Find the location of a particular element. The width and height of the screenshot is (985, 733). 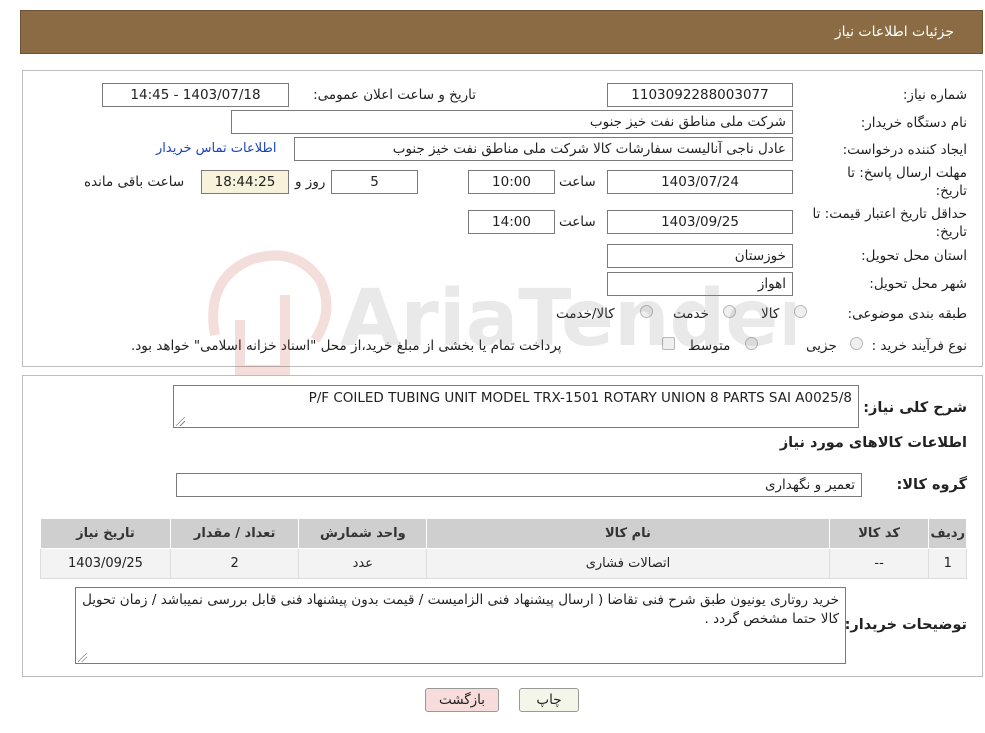

remaining-time-label: ساعت باقی مانده is located at coordinates (134, 182).